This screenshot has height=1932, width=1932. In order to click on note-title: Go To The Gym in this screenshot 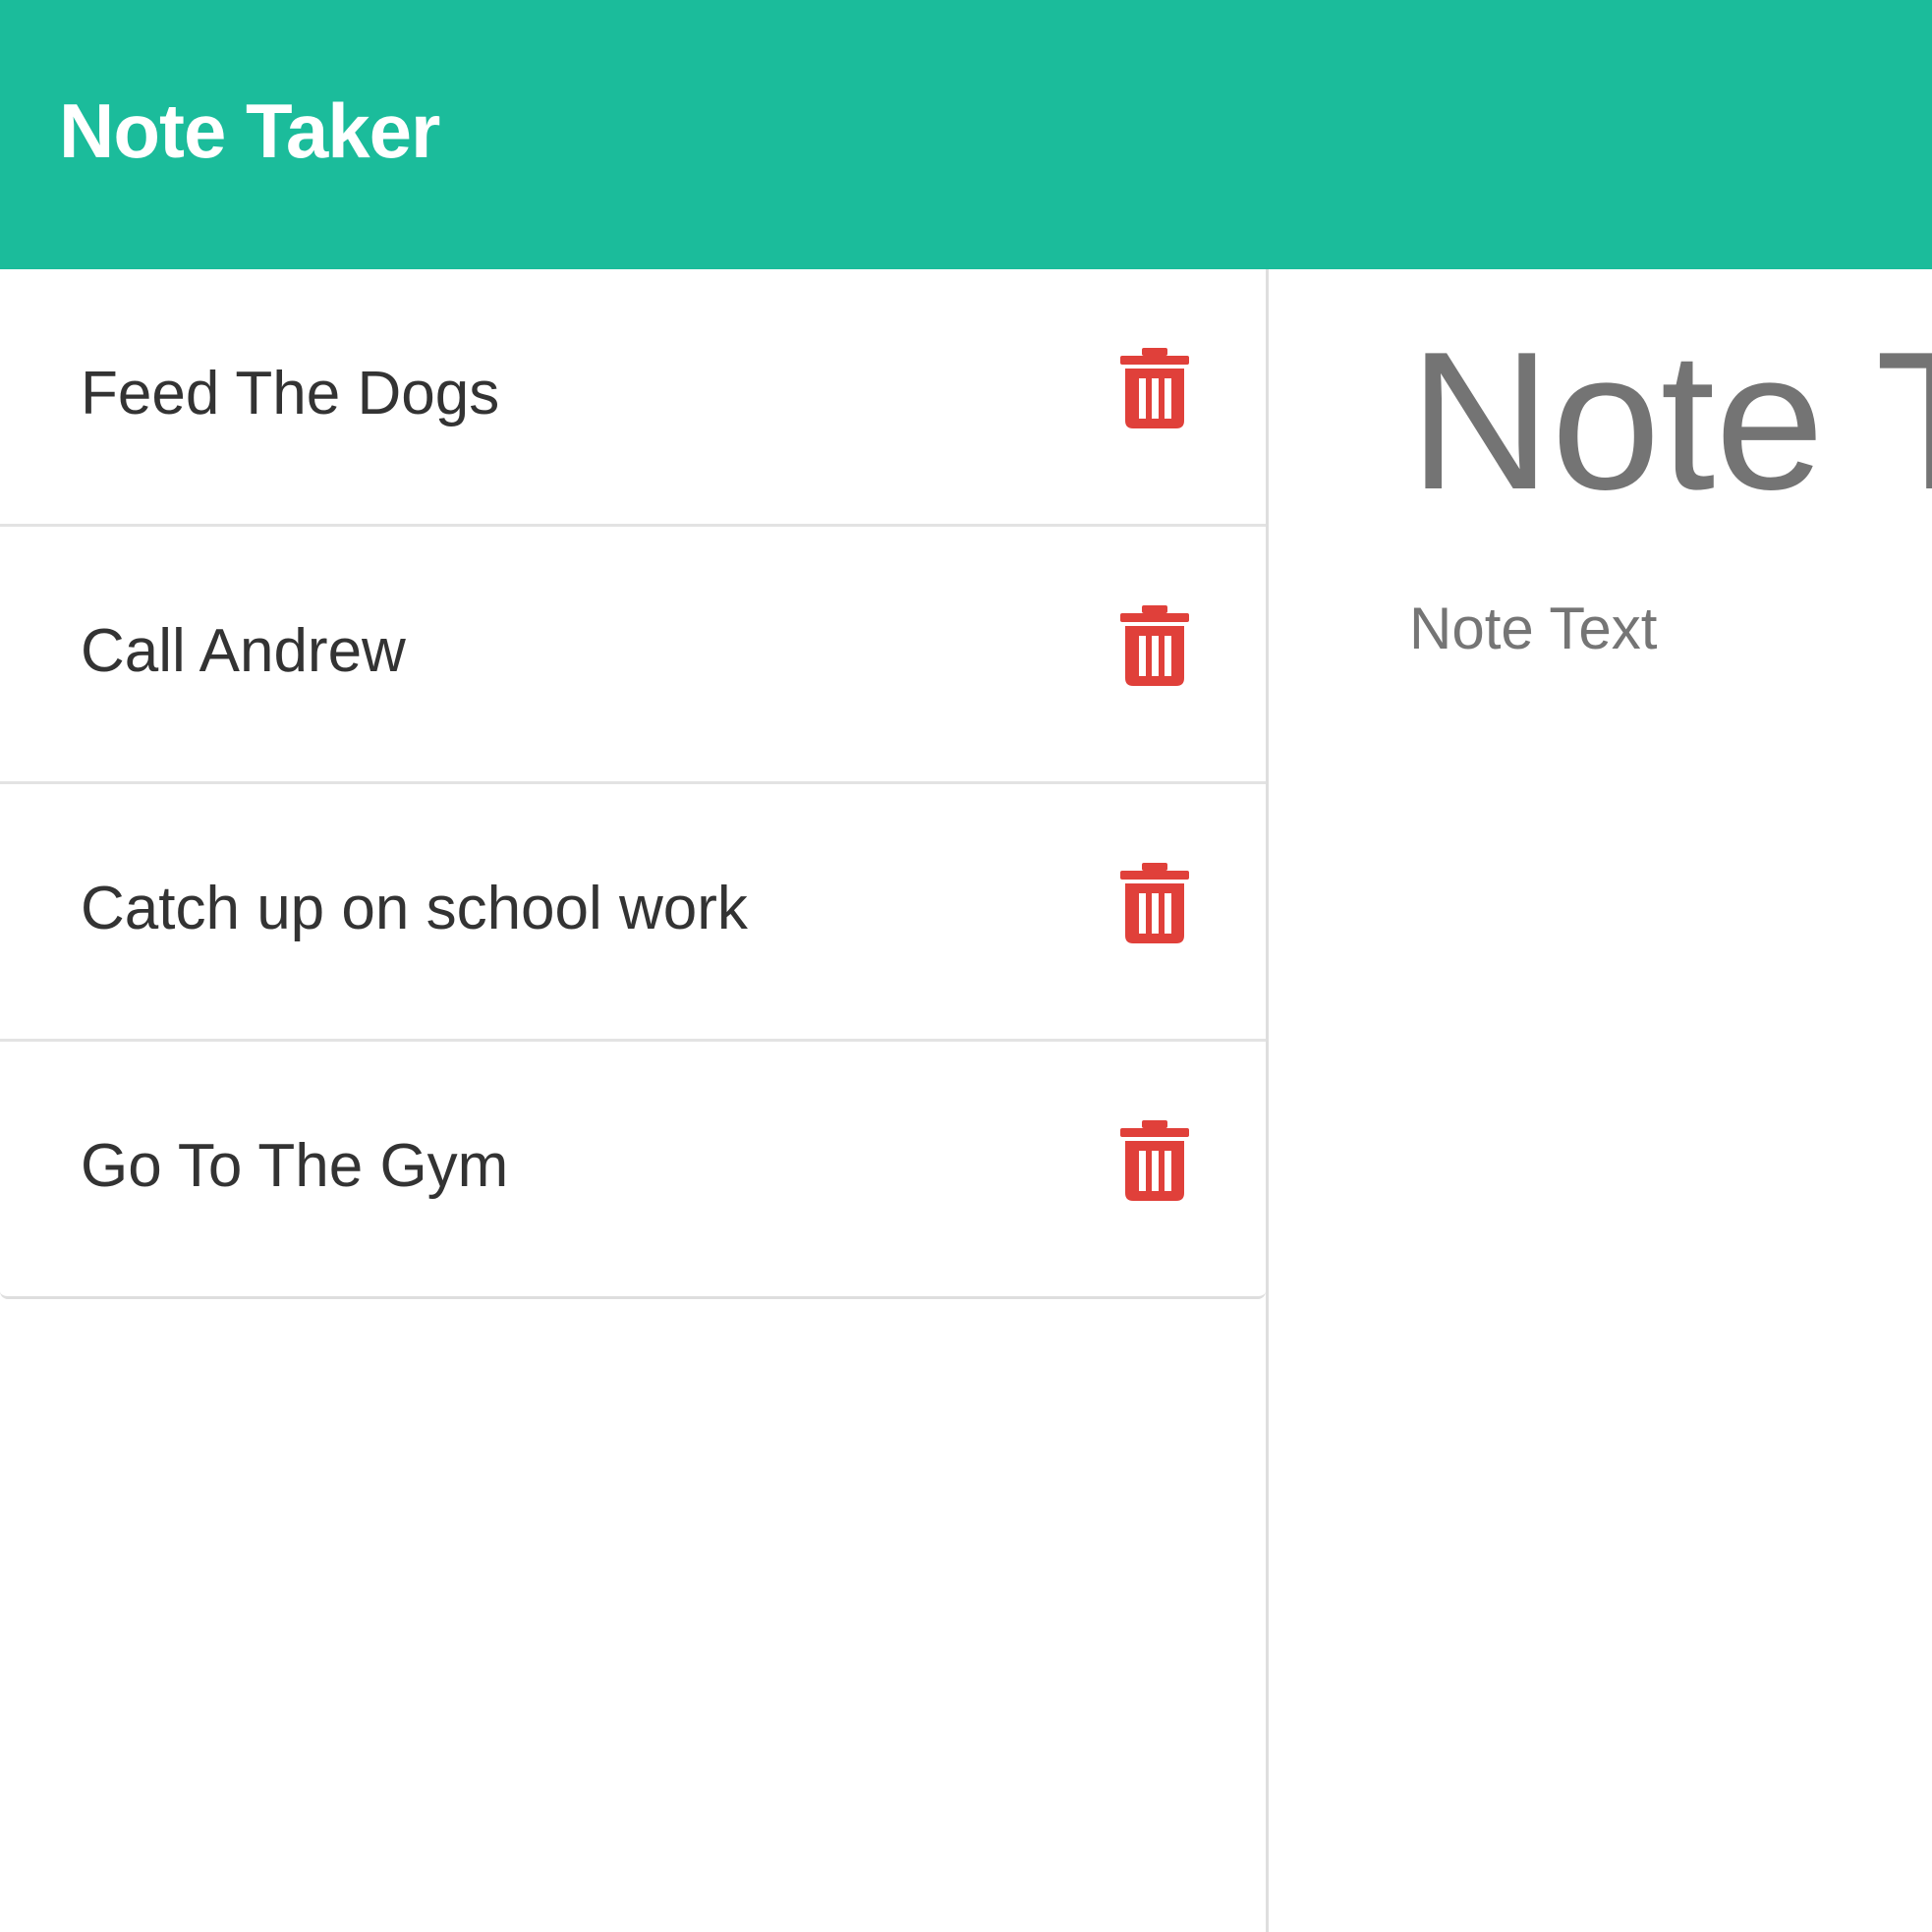, I will do `click(295, 1166)`.